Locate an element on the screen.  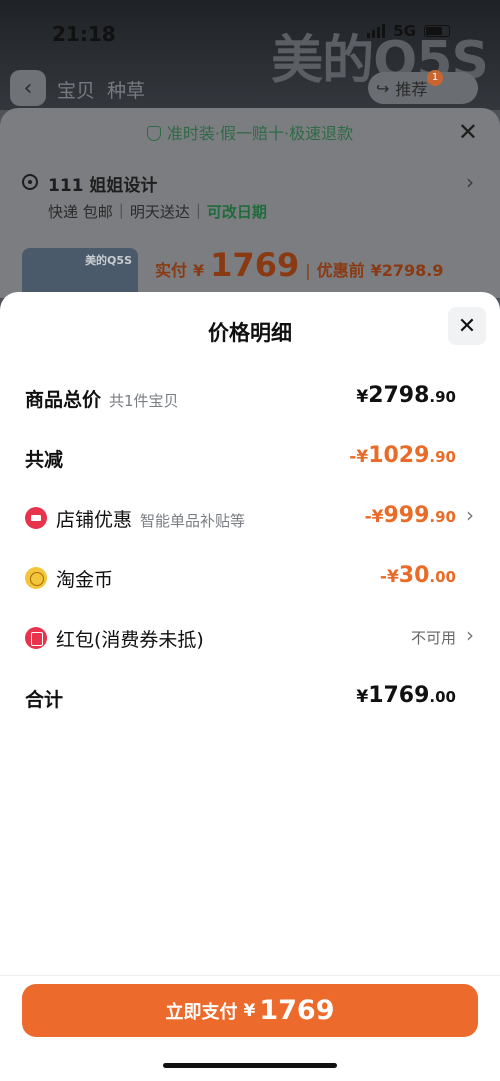
chevron-left-icon: ‹ is located at coordinates (28, 88).